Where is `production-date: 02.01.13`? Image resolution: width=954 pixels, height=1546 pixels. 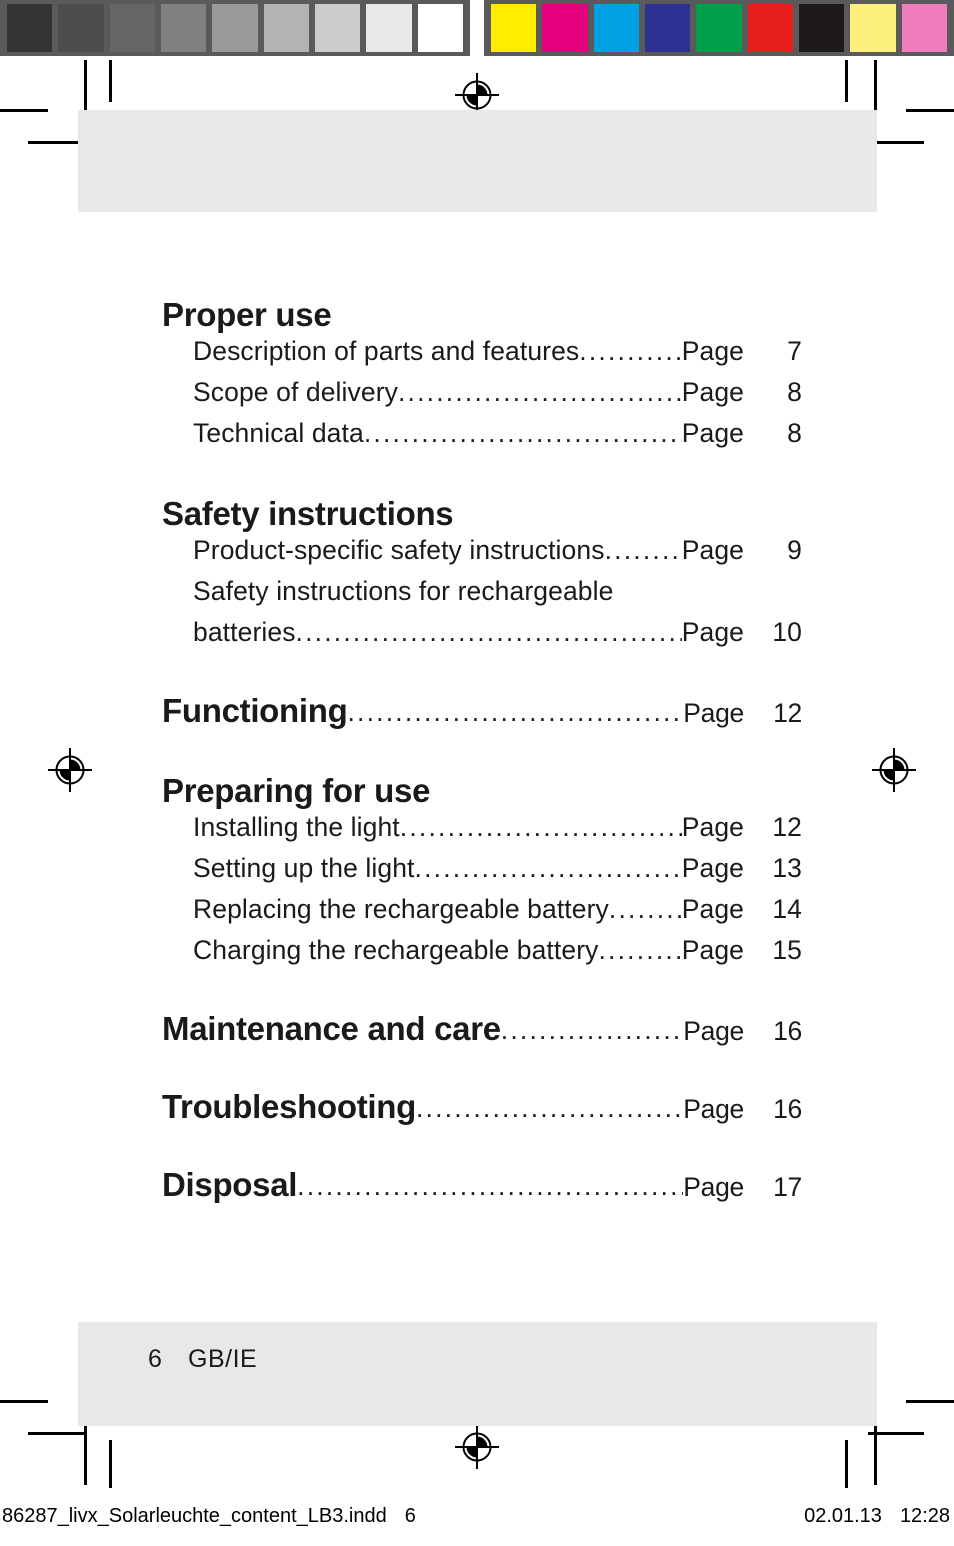
production-date: 02.01.13 is located at coordinates (843, 1516).